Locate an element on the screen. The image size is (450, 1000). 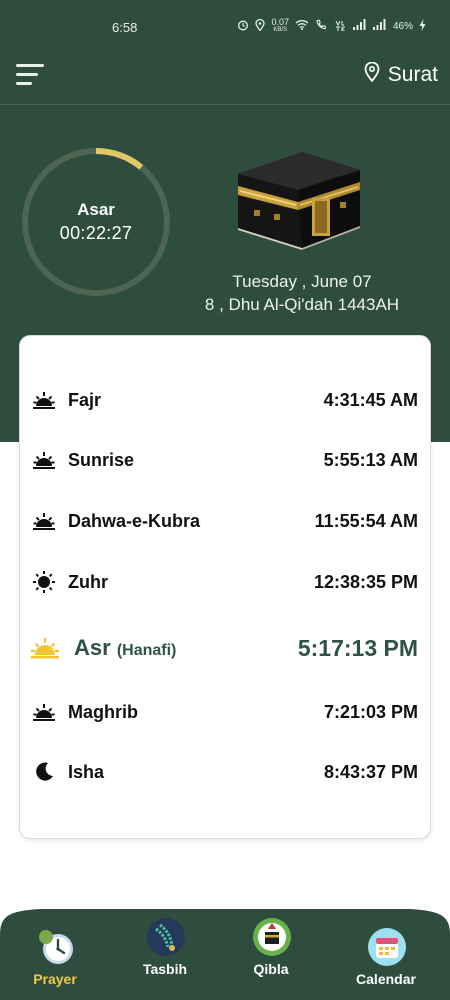
status-time: 6:58 is located at coordinates (125, 27).